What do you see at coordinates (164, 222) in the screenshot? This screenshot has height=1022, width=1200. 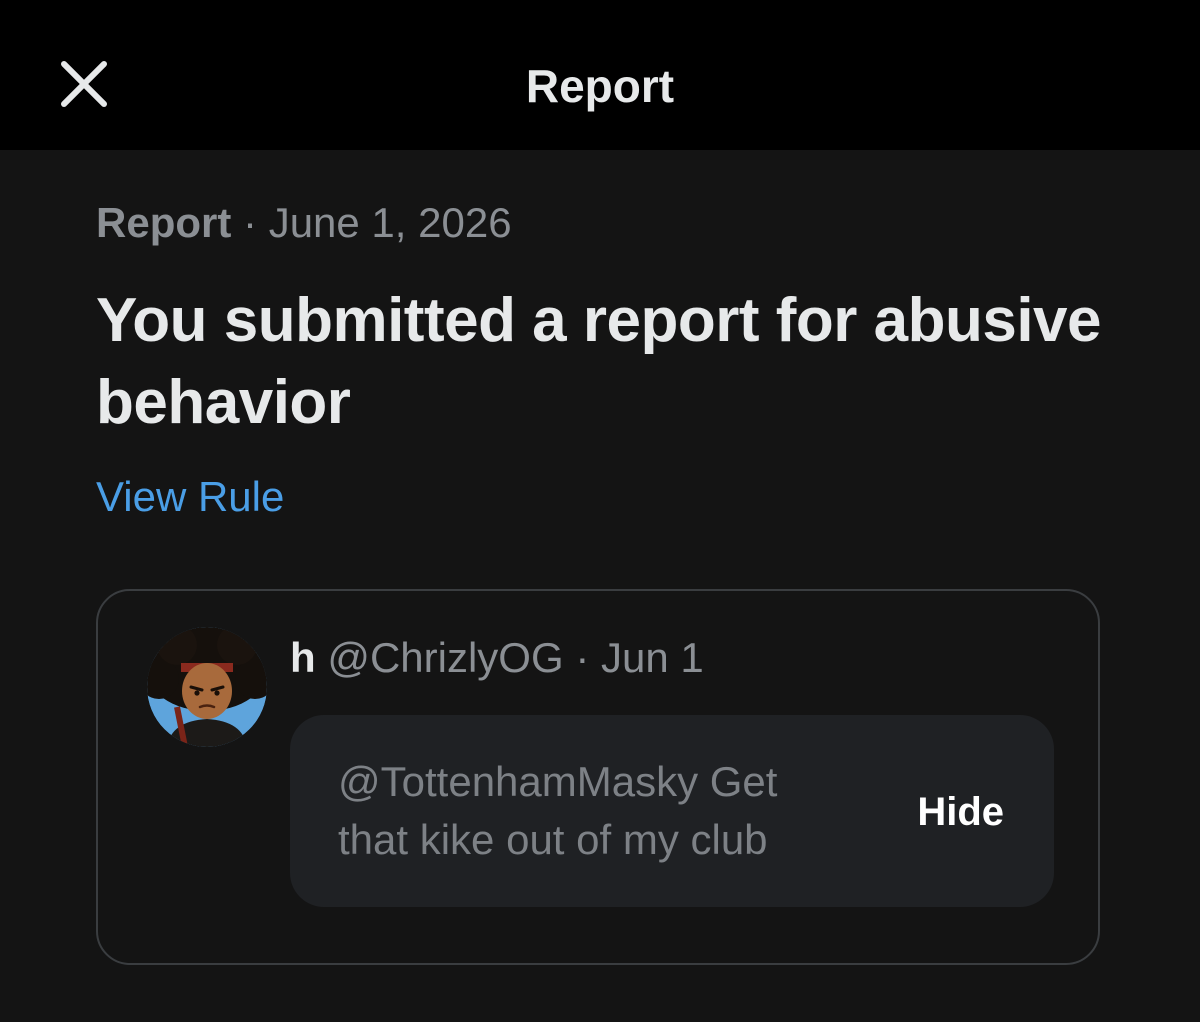 I see `report-label: Report` at bounding box center [164, 222].